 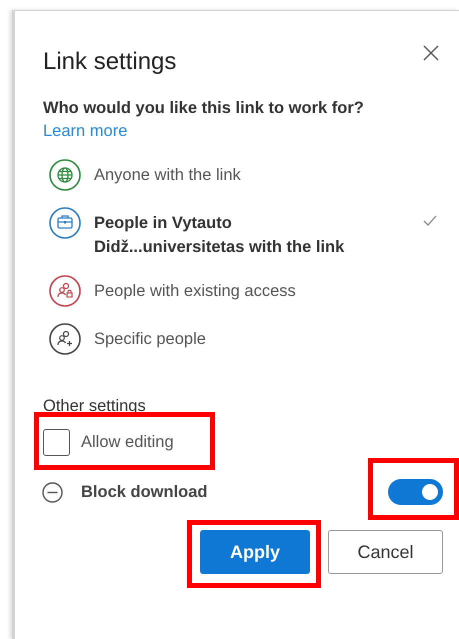 I want to click on section-heading: Other settings, so click(x=95, y=406).